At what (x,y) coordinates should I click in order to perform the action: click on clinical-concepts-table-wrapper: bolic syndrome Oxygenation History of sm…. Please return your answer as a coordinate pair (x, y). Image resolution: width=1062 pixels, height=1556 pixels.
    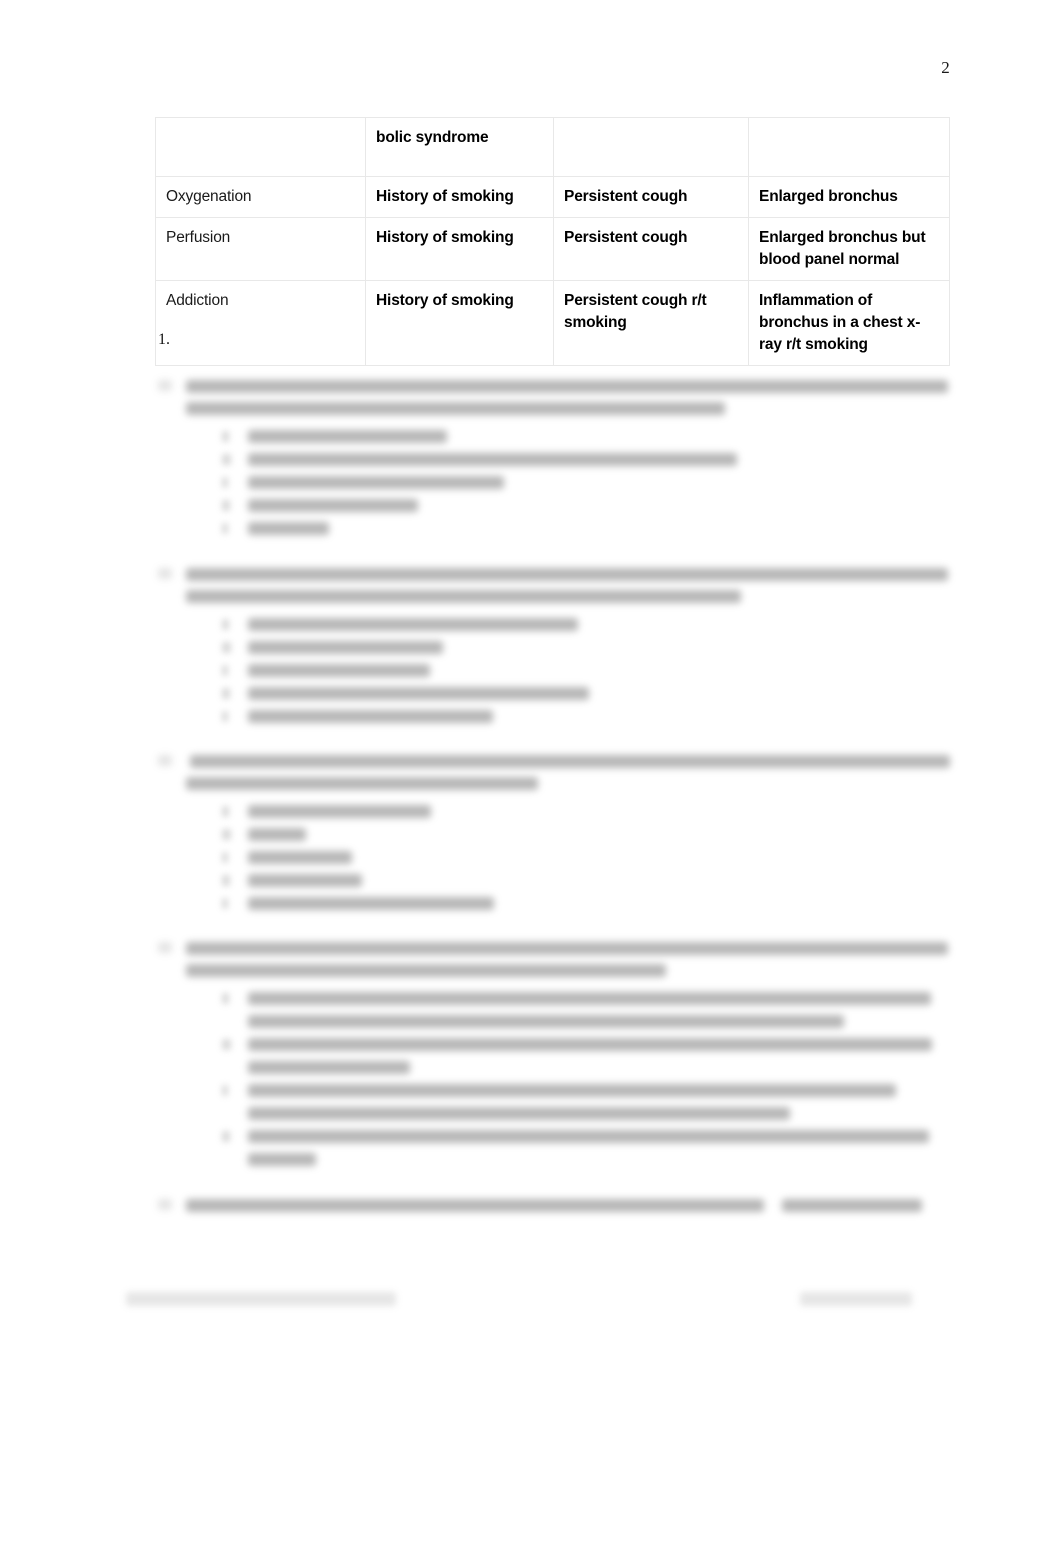
    Looking at the image, I should click on (552, 241).